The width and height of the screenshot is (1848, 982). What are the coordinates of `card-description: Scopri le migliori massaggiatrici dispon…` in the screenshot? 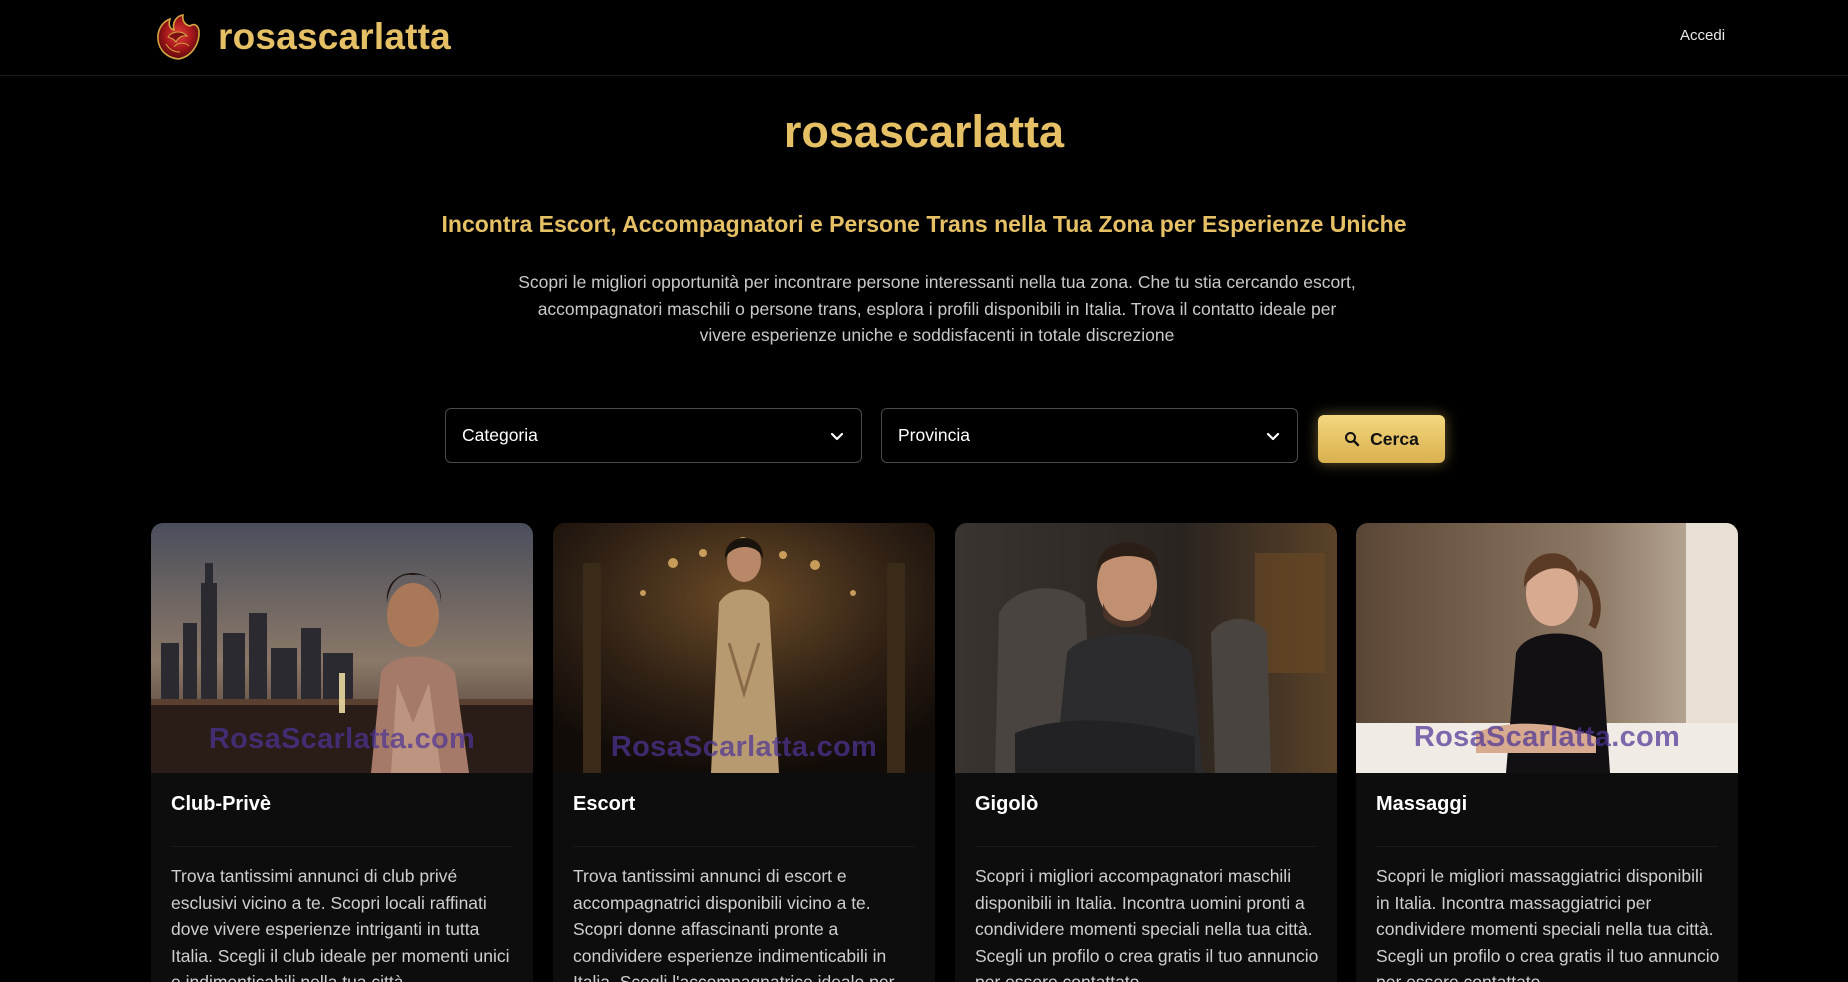 It's located at (1548, 924).